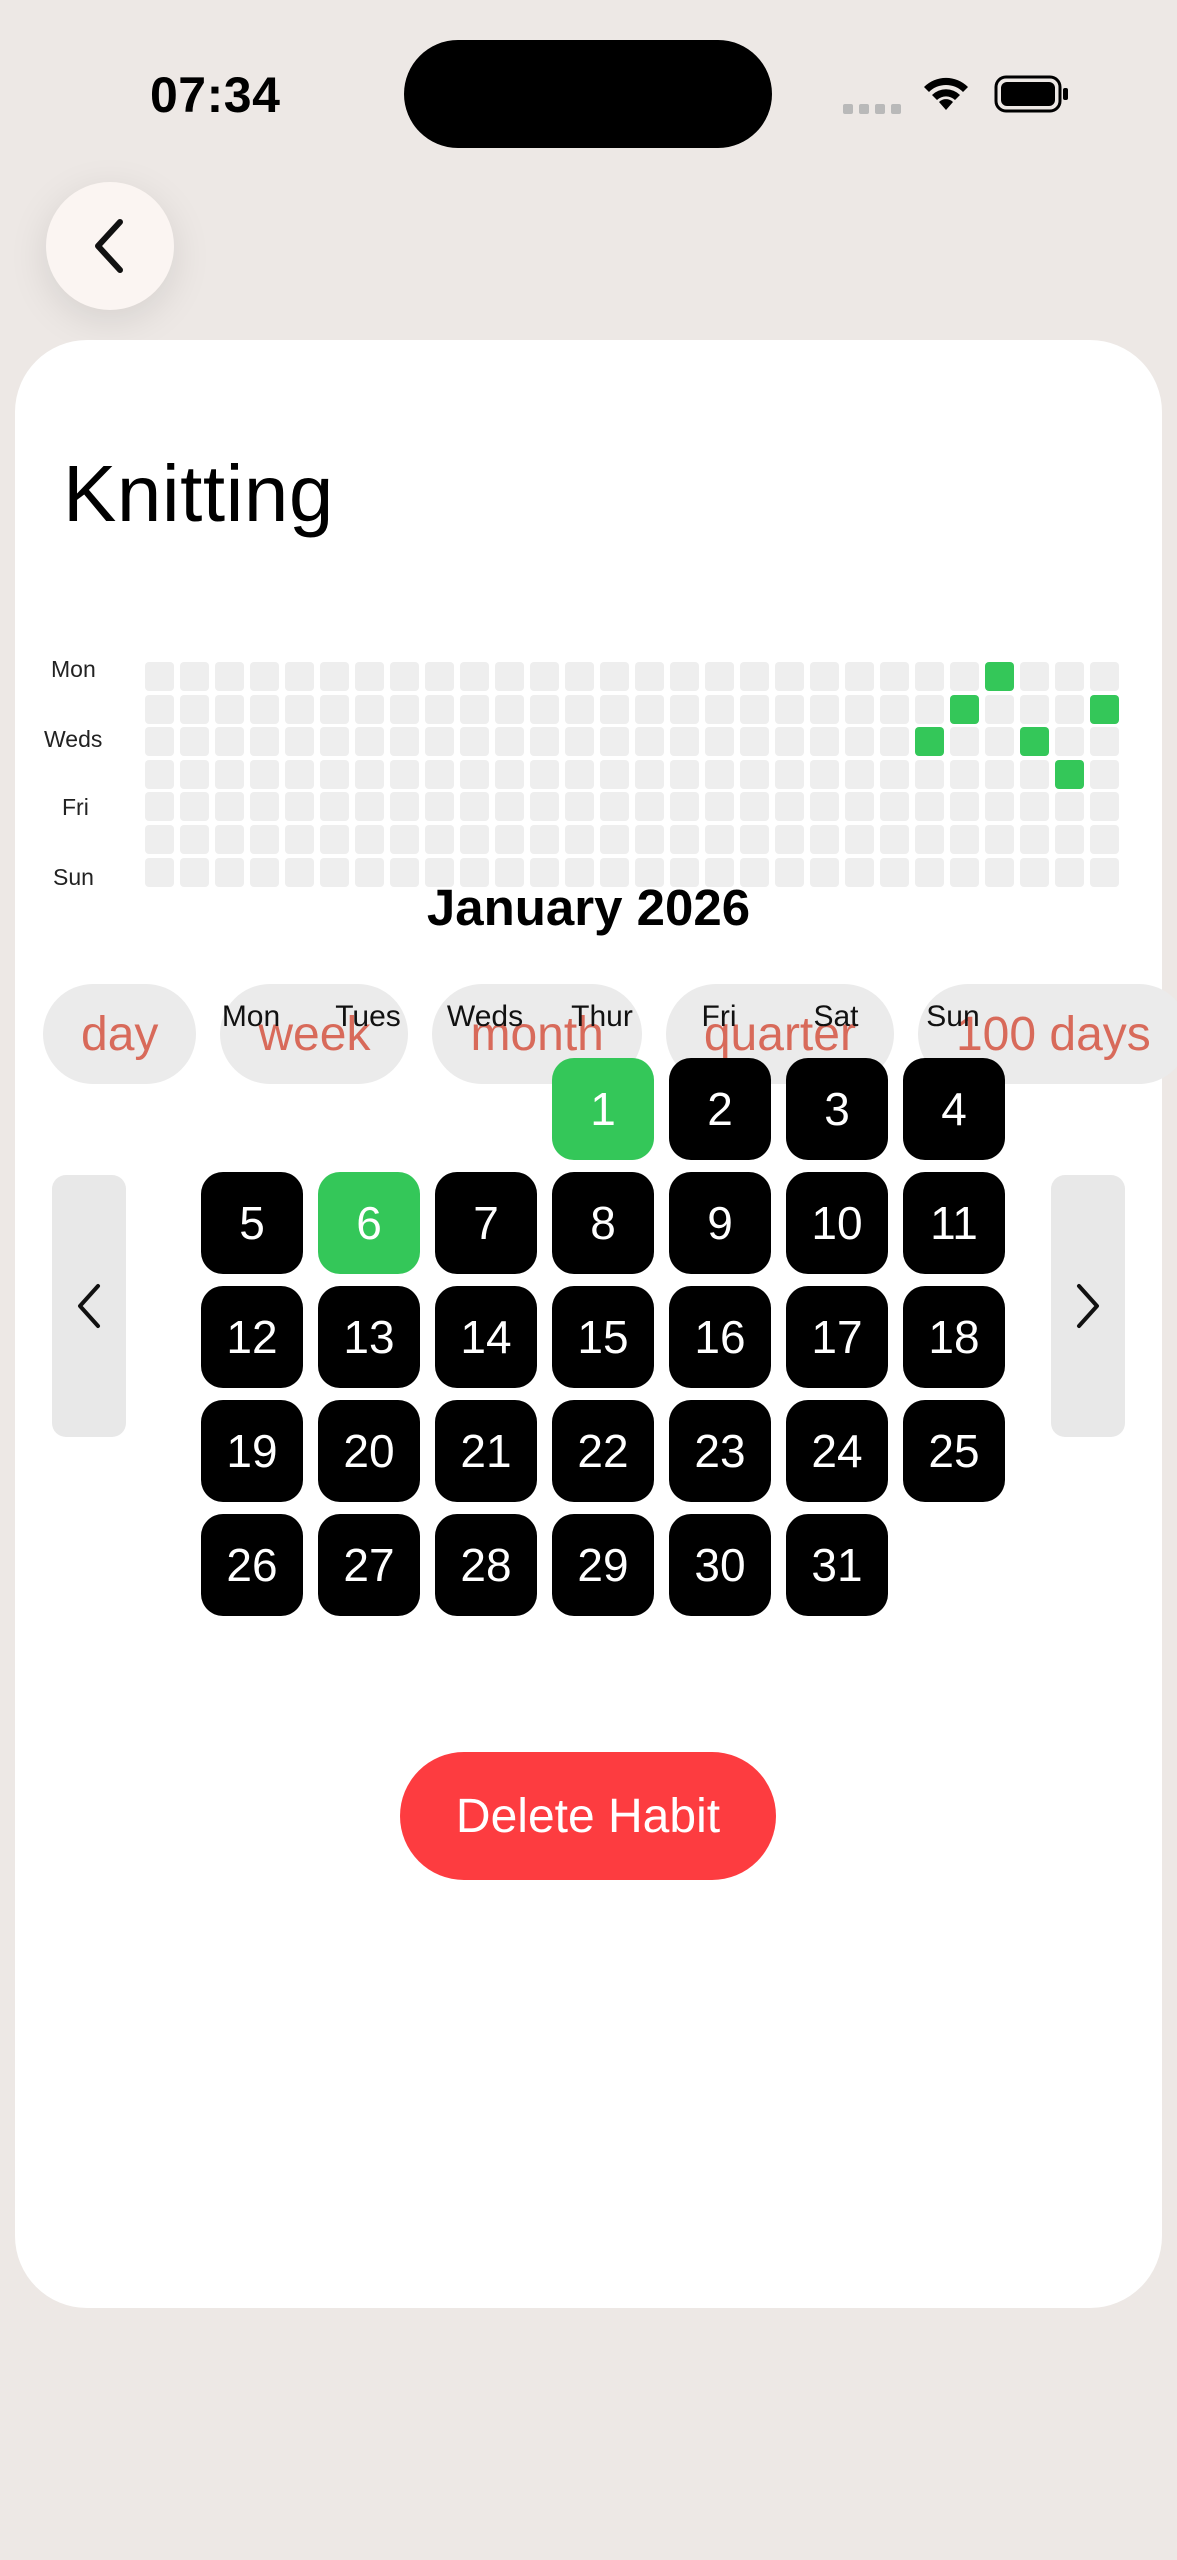 Image resolution: width=1177 pixels, height=2560 pixels. I want to click on calendar-day: 18, so click(954, 1337).